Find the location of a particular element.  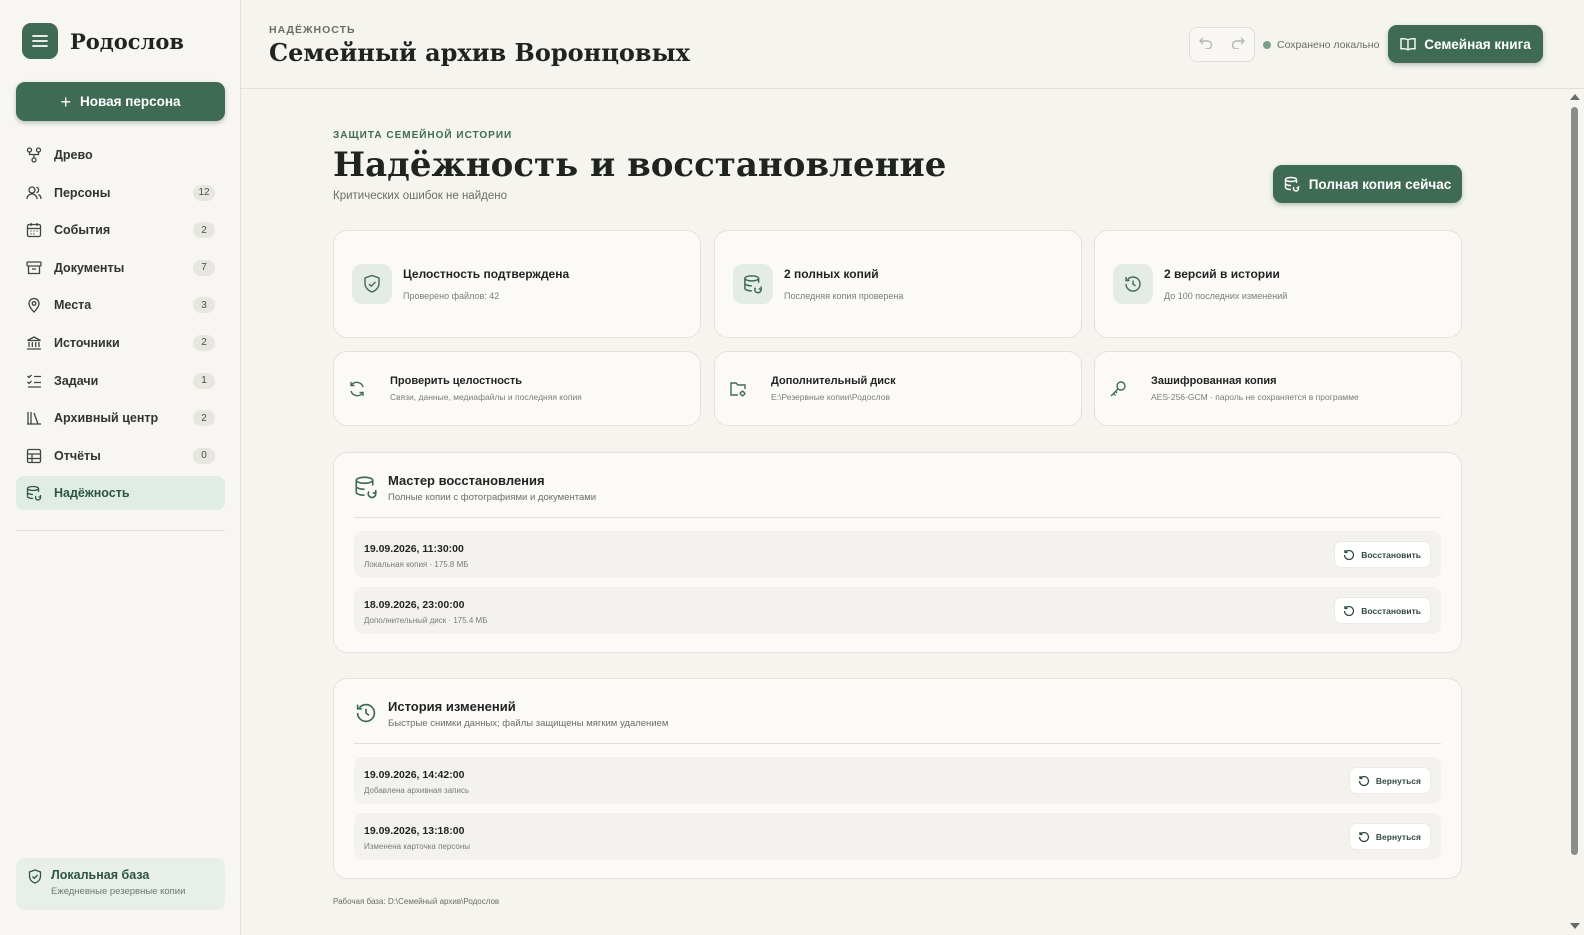

sidebar-item-label: Надёжность is located at coordinates (92, 493).